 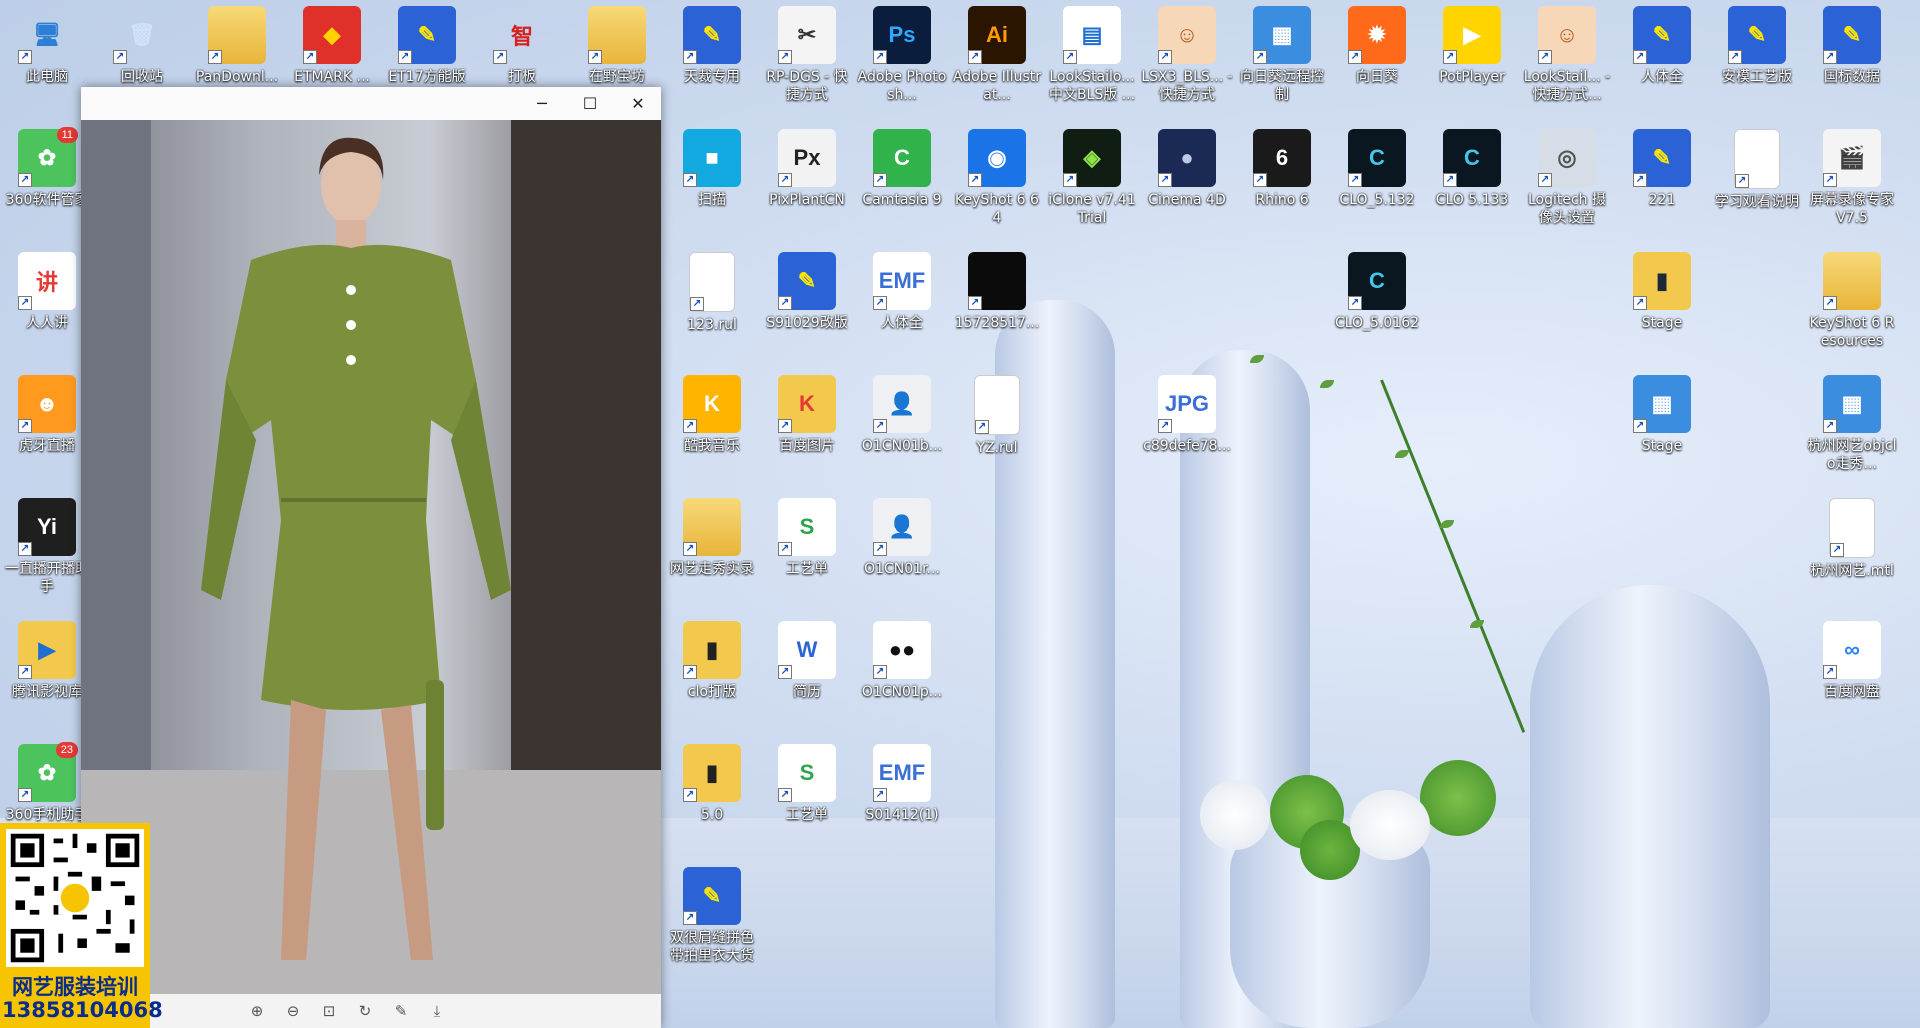 What do you see at coordinates (807, 200) in the screenshot?
I see `desktop-icon-label: PixPlantCN` at bounding box center [807, 200].